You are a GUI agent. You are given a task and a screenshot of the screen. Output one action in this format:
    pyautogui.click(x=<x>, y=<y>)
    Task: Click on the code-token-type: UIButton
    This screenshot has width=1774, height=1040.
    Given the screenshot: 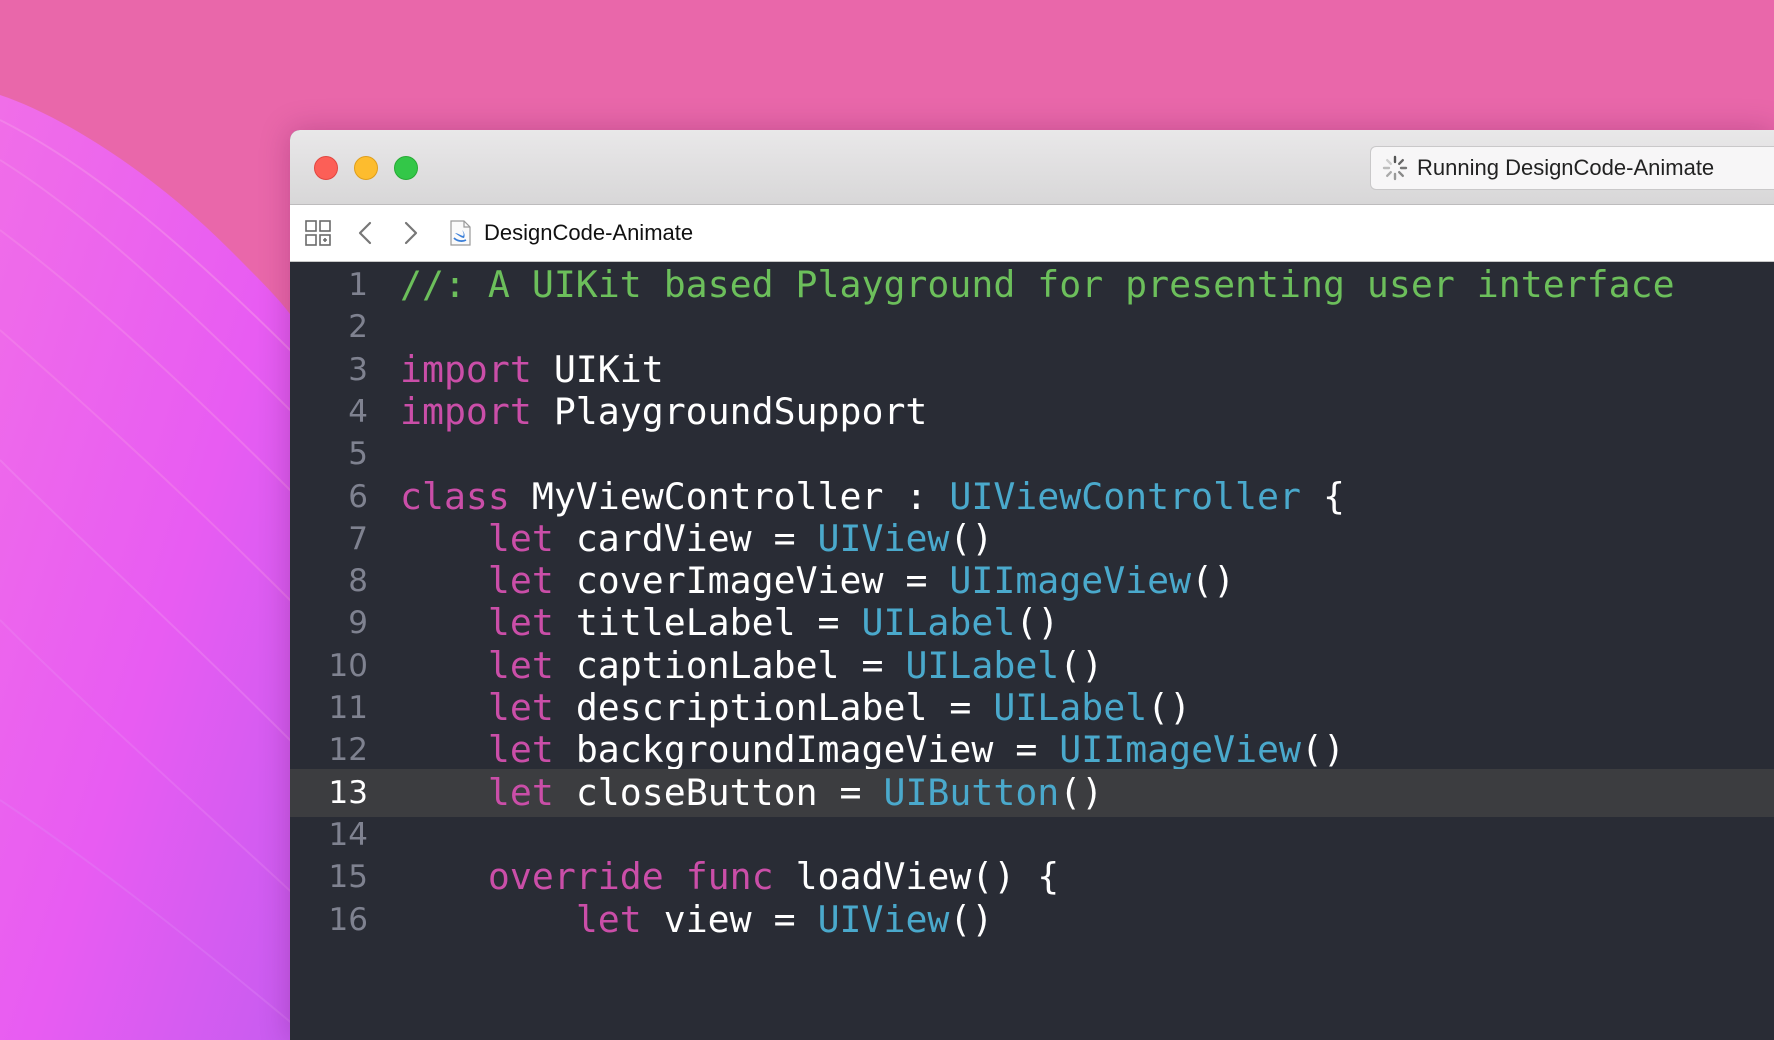 What is the action you would take?
    pyautogui.click(x=971, y=792)
    